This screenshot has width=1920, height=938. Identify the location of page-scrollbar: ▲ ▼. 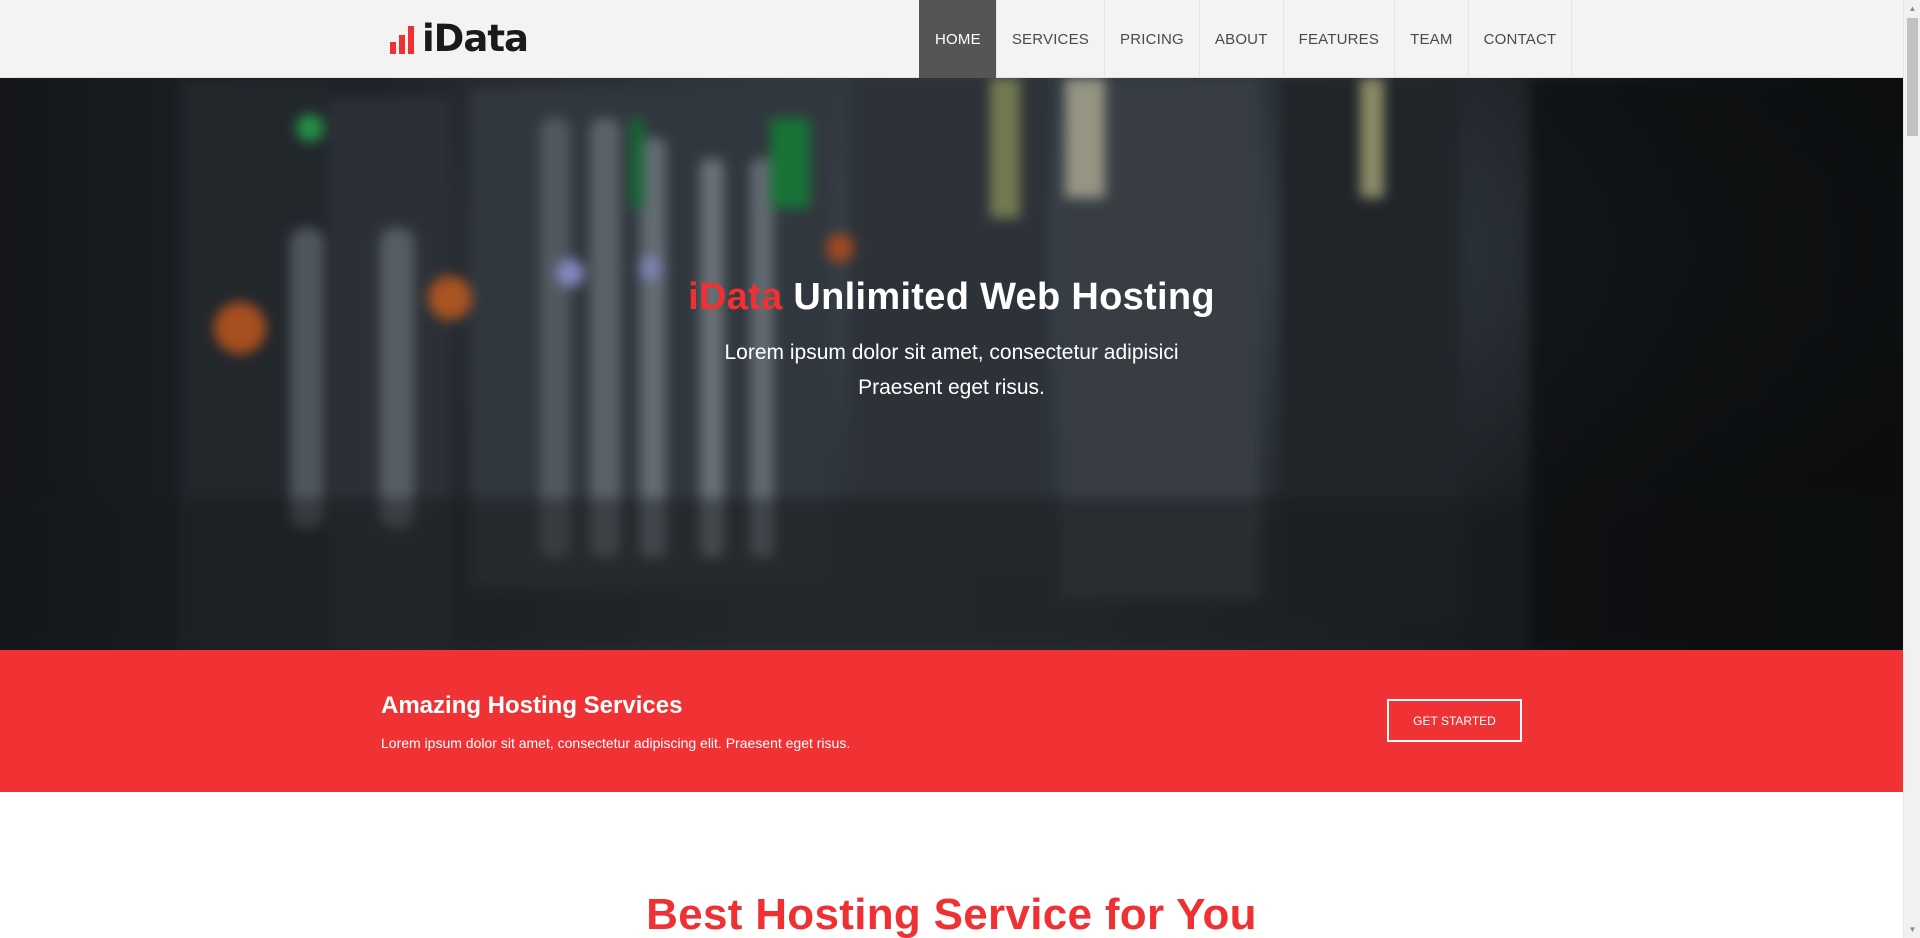
(1911, 469).